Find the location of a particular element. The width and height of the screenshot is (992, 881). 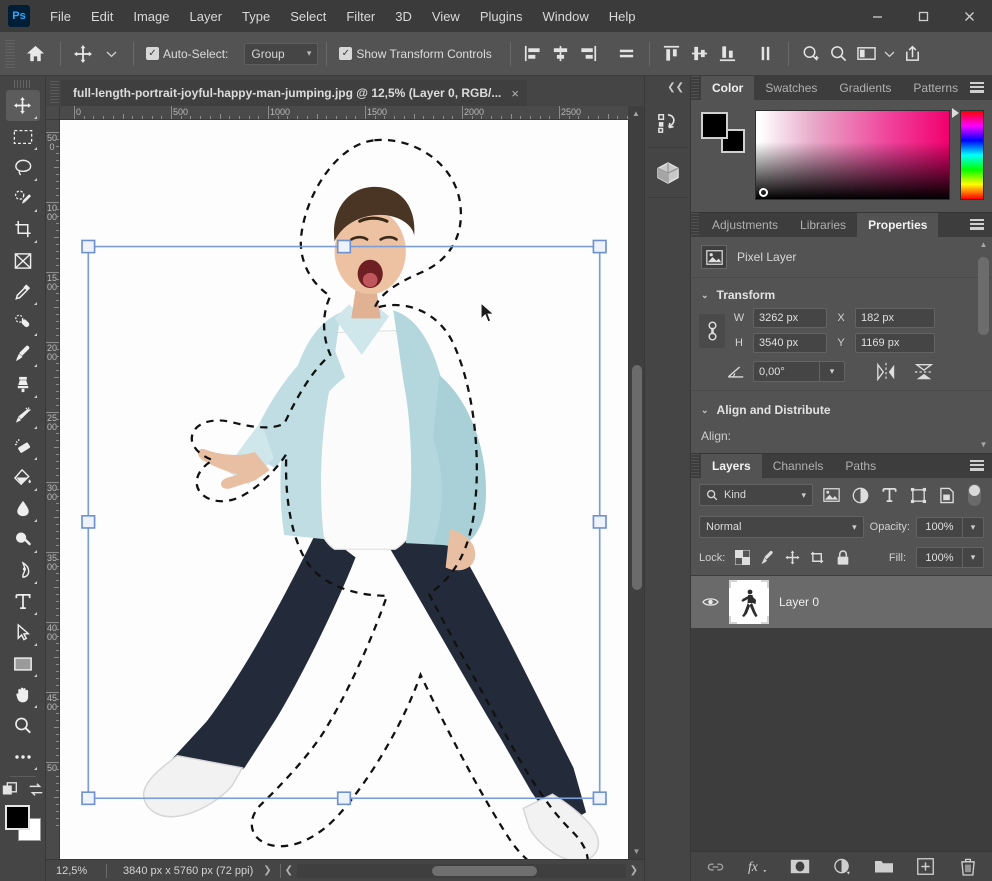

tool-clone-stamp is located at coordinates (23, 384).